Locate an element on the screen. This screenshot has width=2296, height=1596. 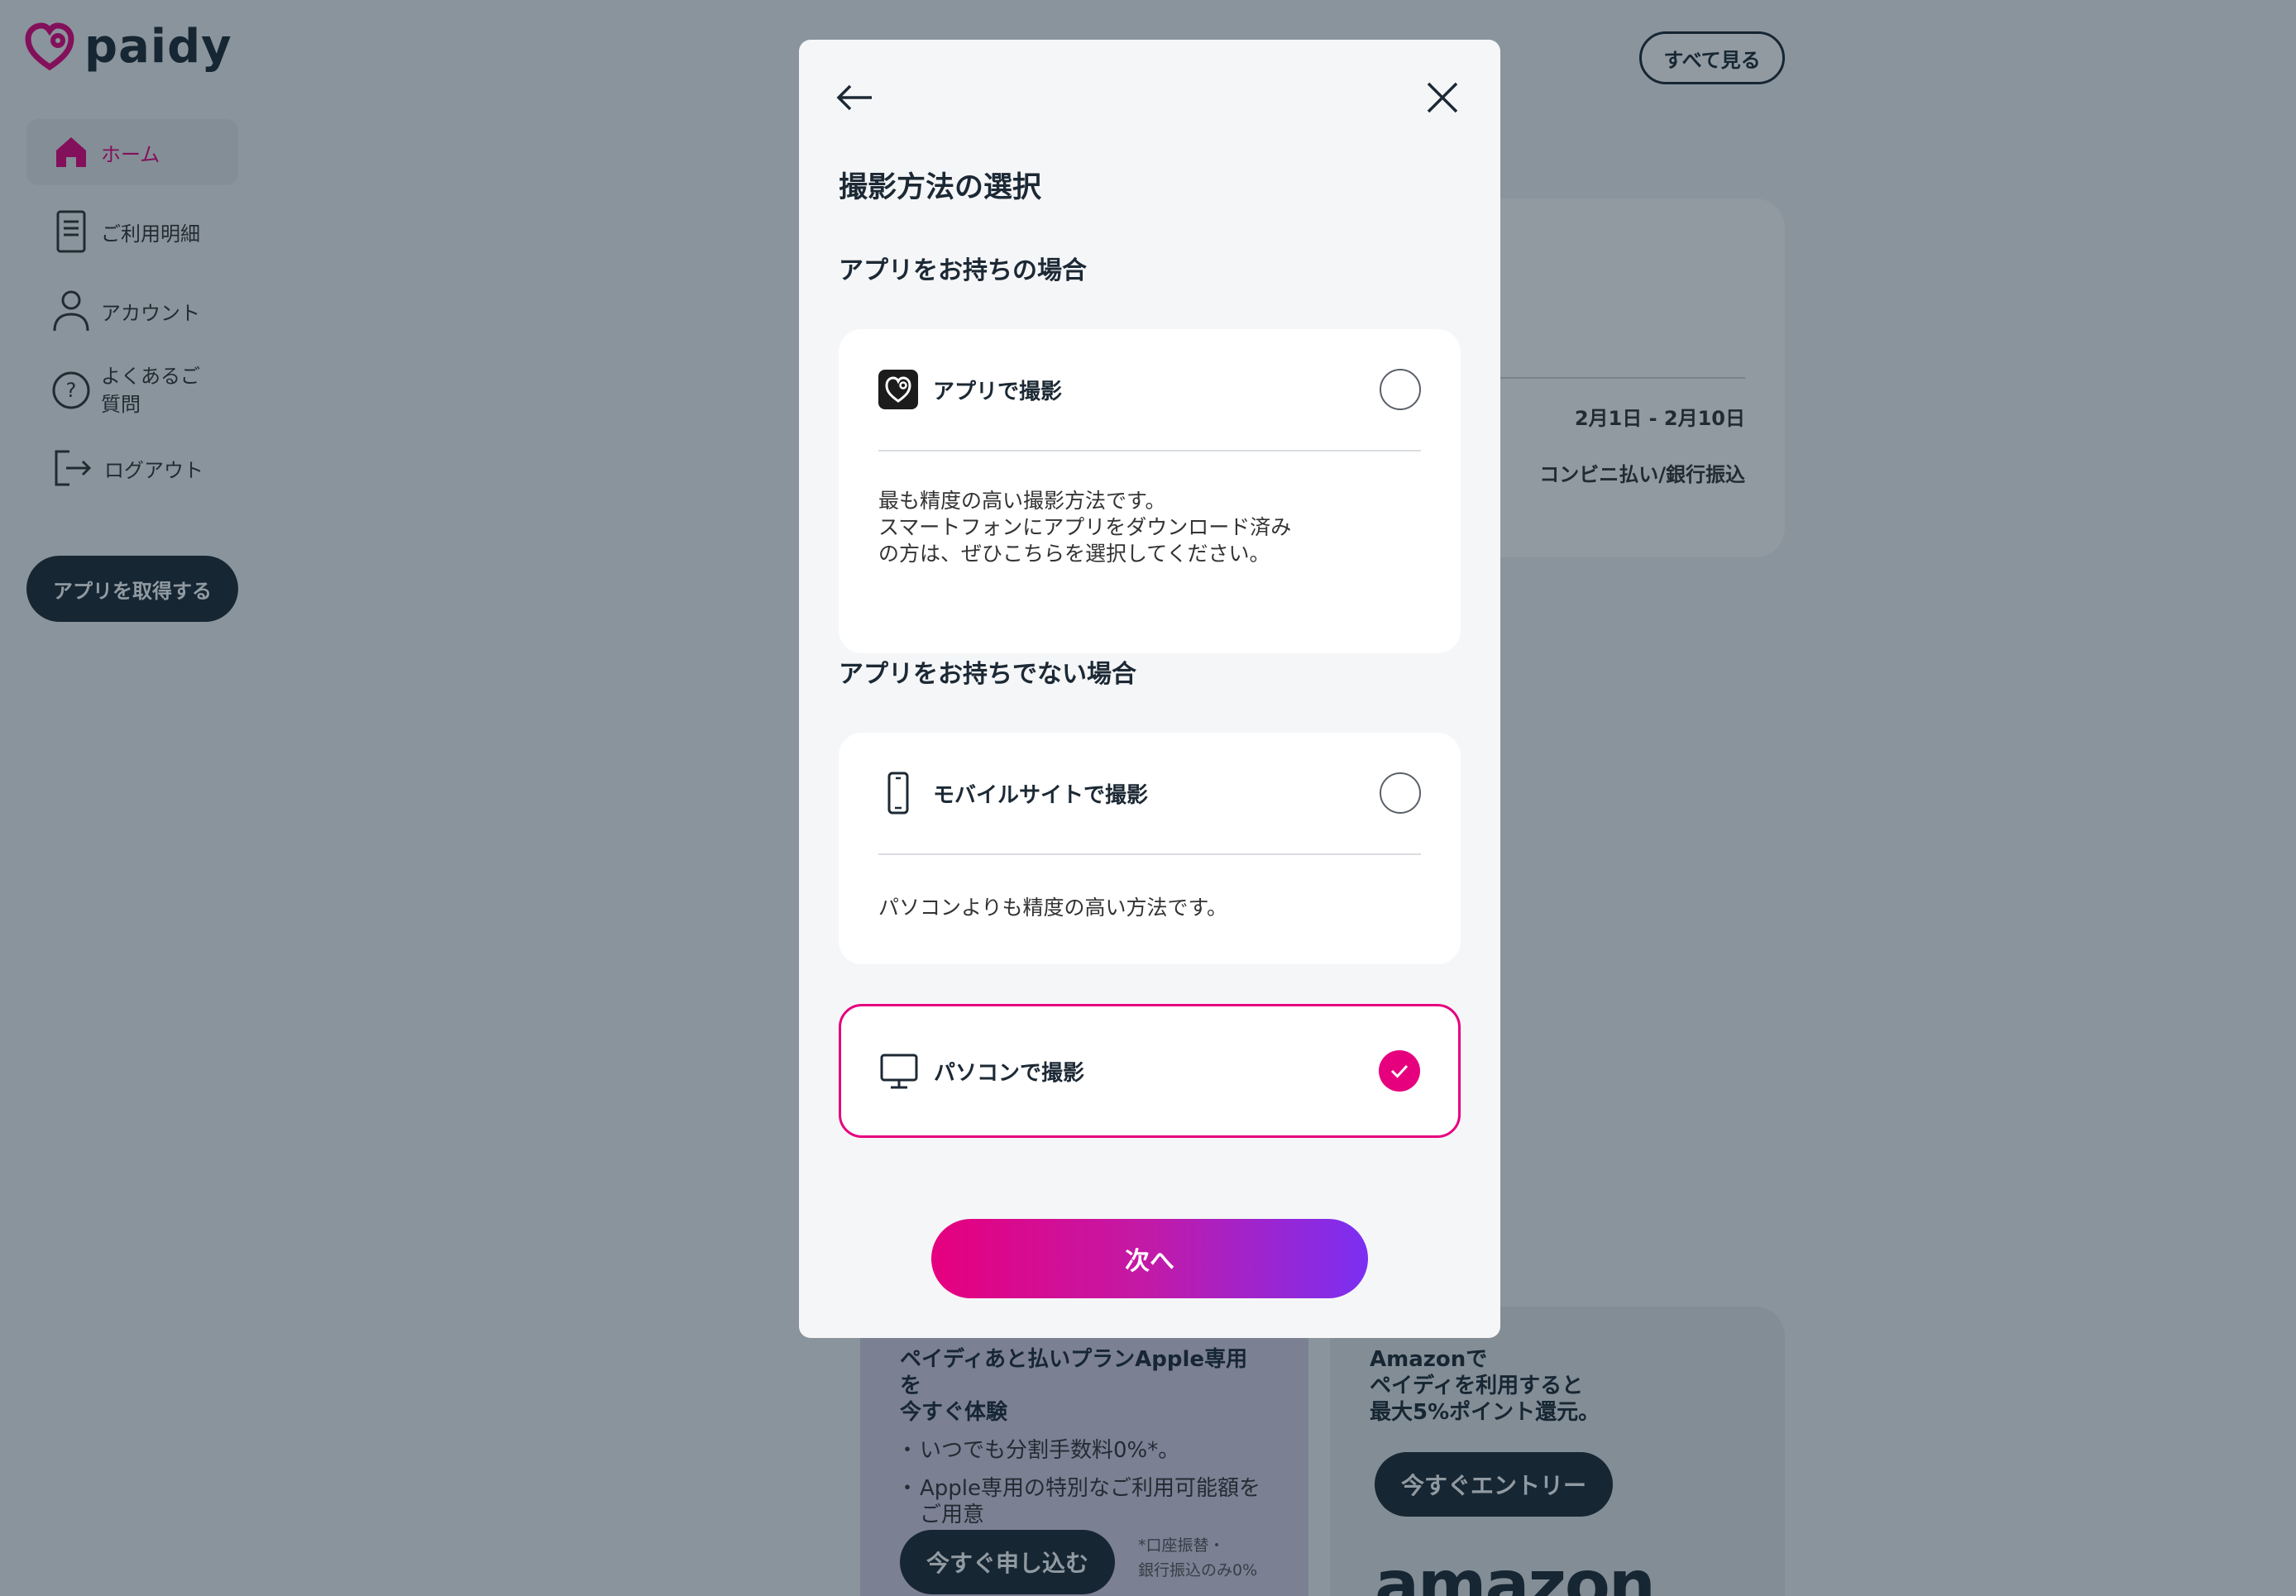
section-title-with-app: アプリをお持ちの場合 is located at coordinates (963, 270).